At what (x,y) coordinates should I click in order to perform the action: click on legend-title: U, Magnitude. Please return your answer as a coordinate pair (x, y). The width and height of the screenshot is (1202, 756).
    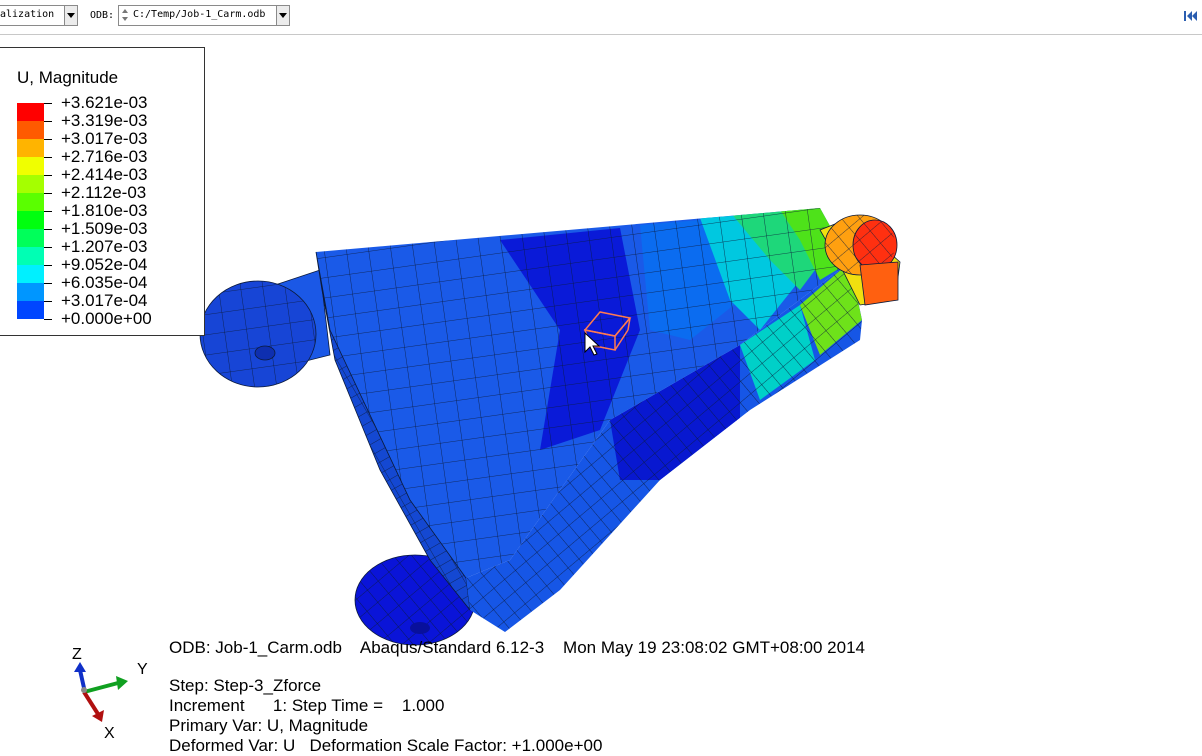
    Looking at the image, I should click on (68, 77).